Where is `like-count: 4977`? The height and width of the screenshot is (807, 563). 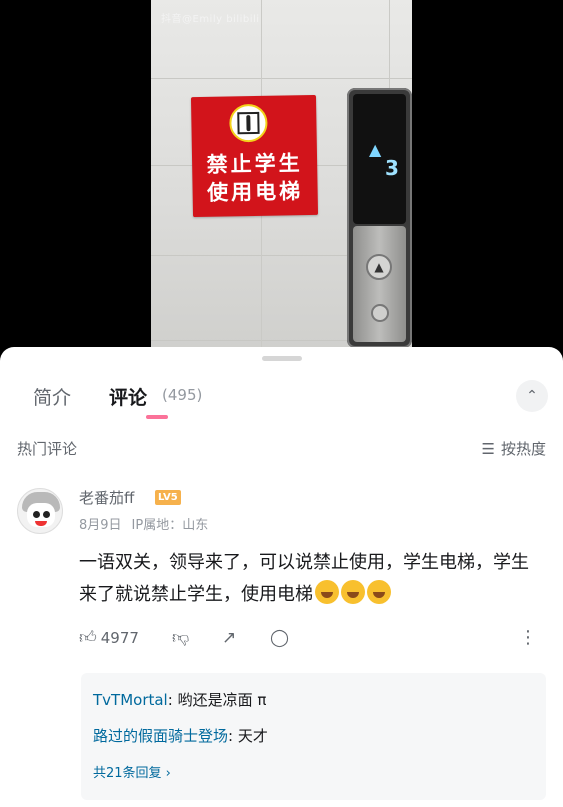 like-count: 4977 is located at coordinates (119, 638).